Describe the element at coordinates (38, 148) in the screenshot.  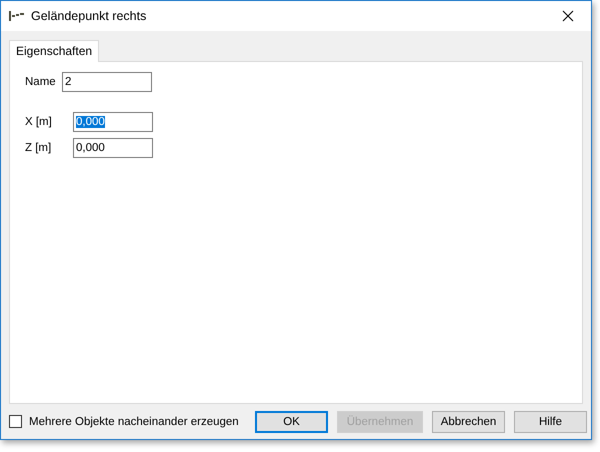
I see `field-label: Z [m]` at that location.